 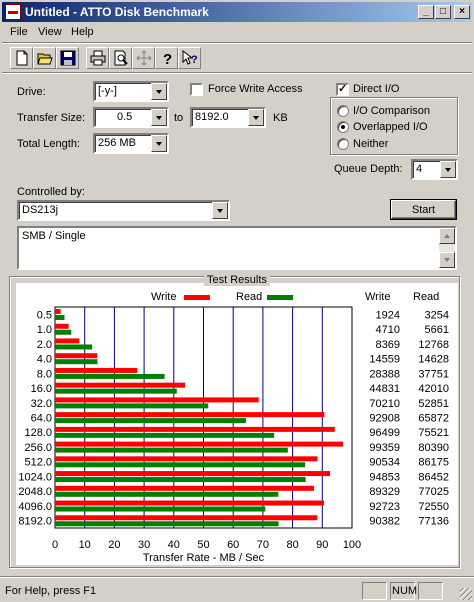 What do you see at coordinates (114, 545) in the screenshot?
I see `x-tick-label: 20` at bounding box center [114, 545].